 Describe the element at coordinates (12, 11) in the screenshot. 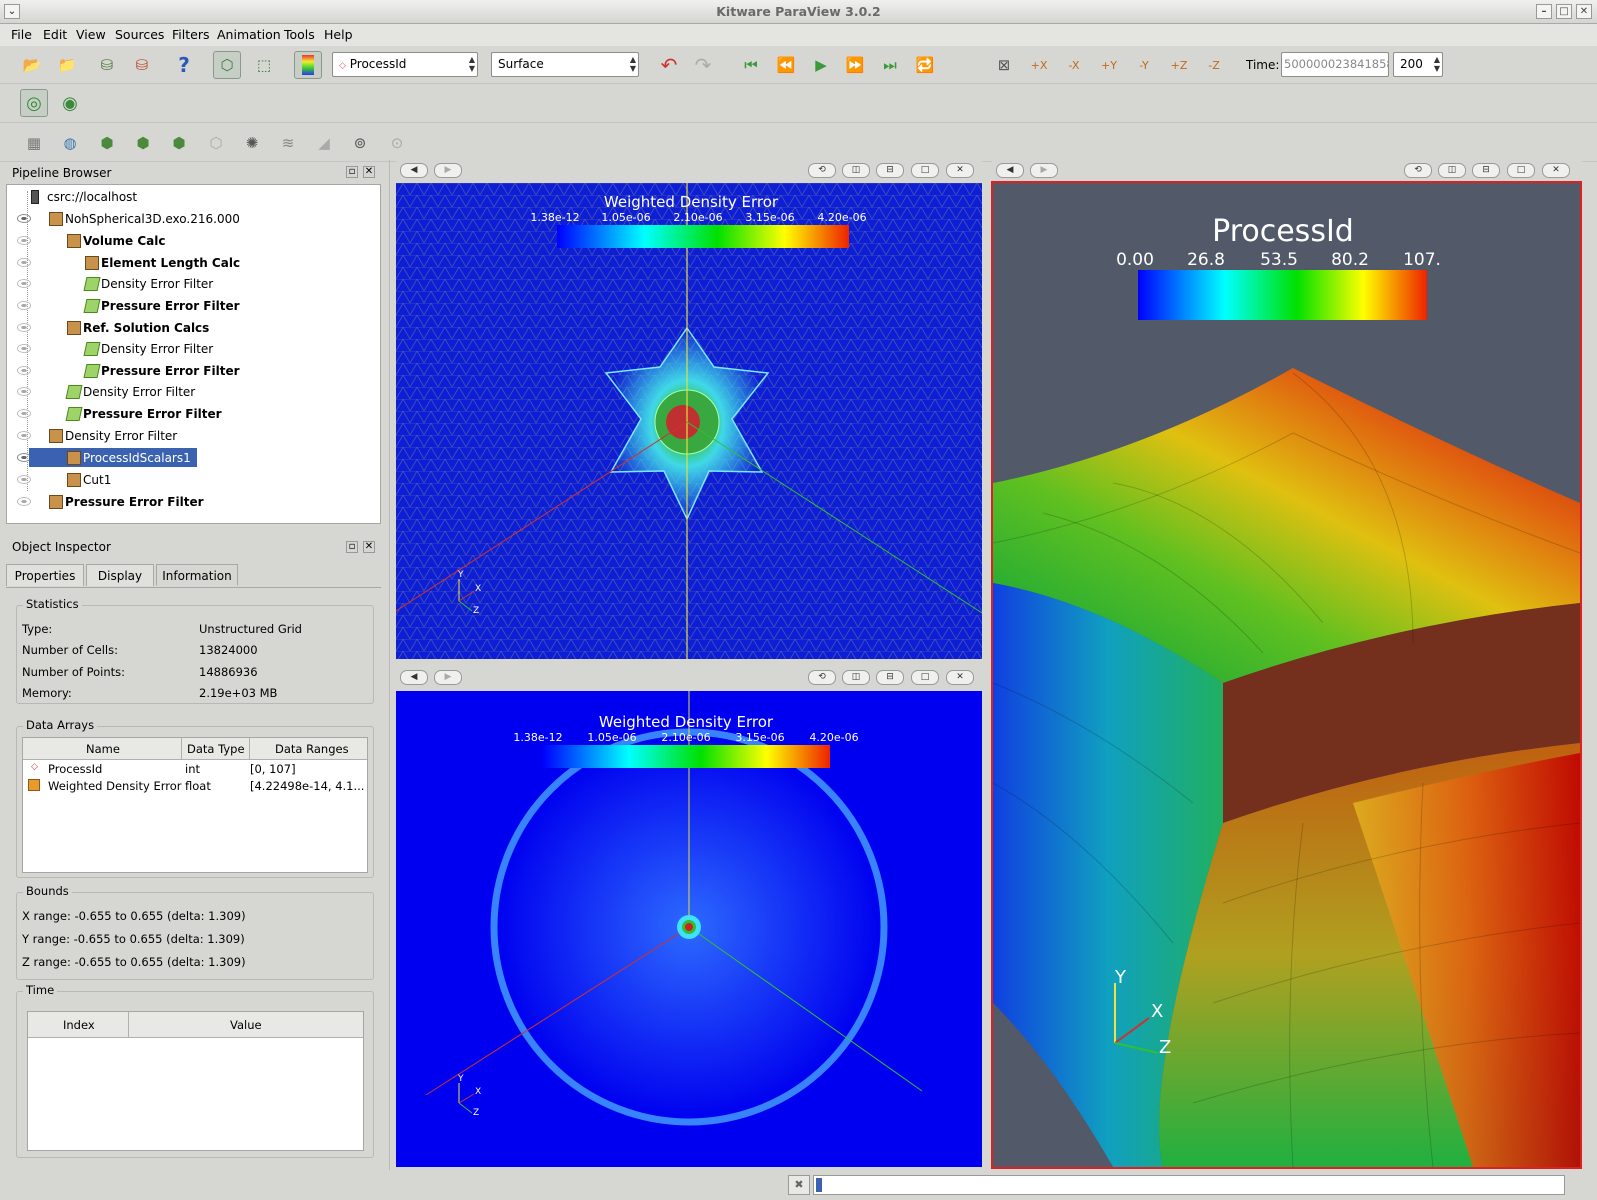

I see `window-menu-icon: ⌄` at that location.